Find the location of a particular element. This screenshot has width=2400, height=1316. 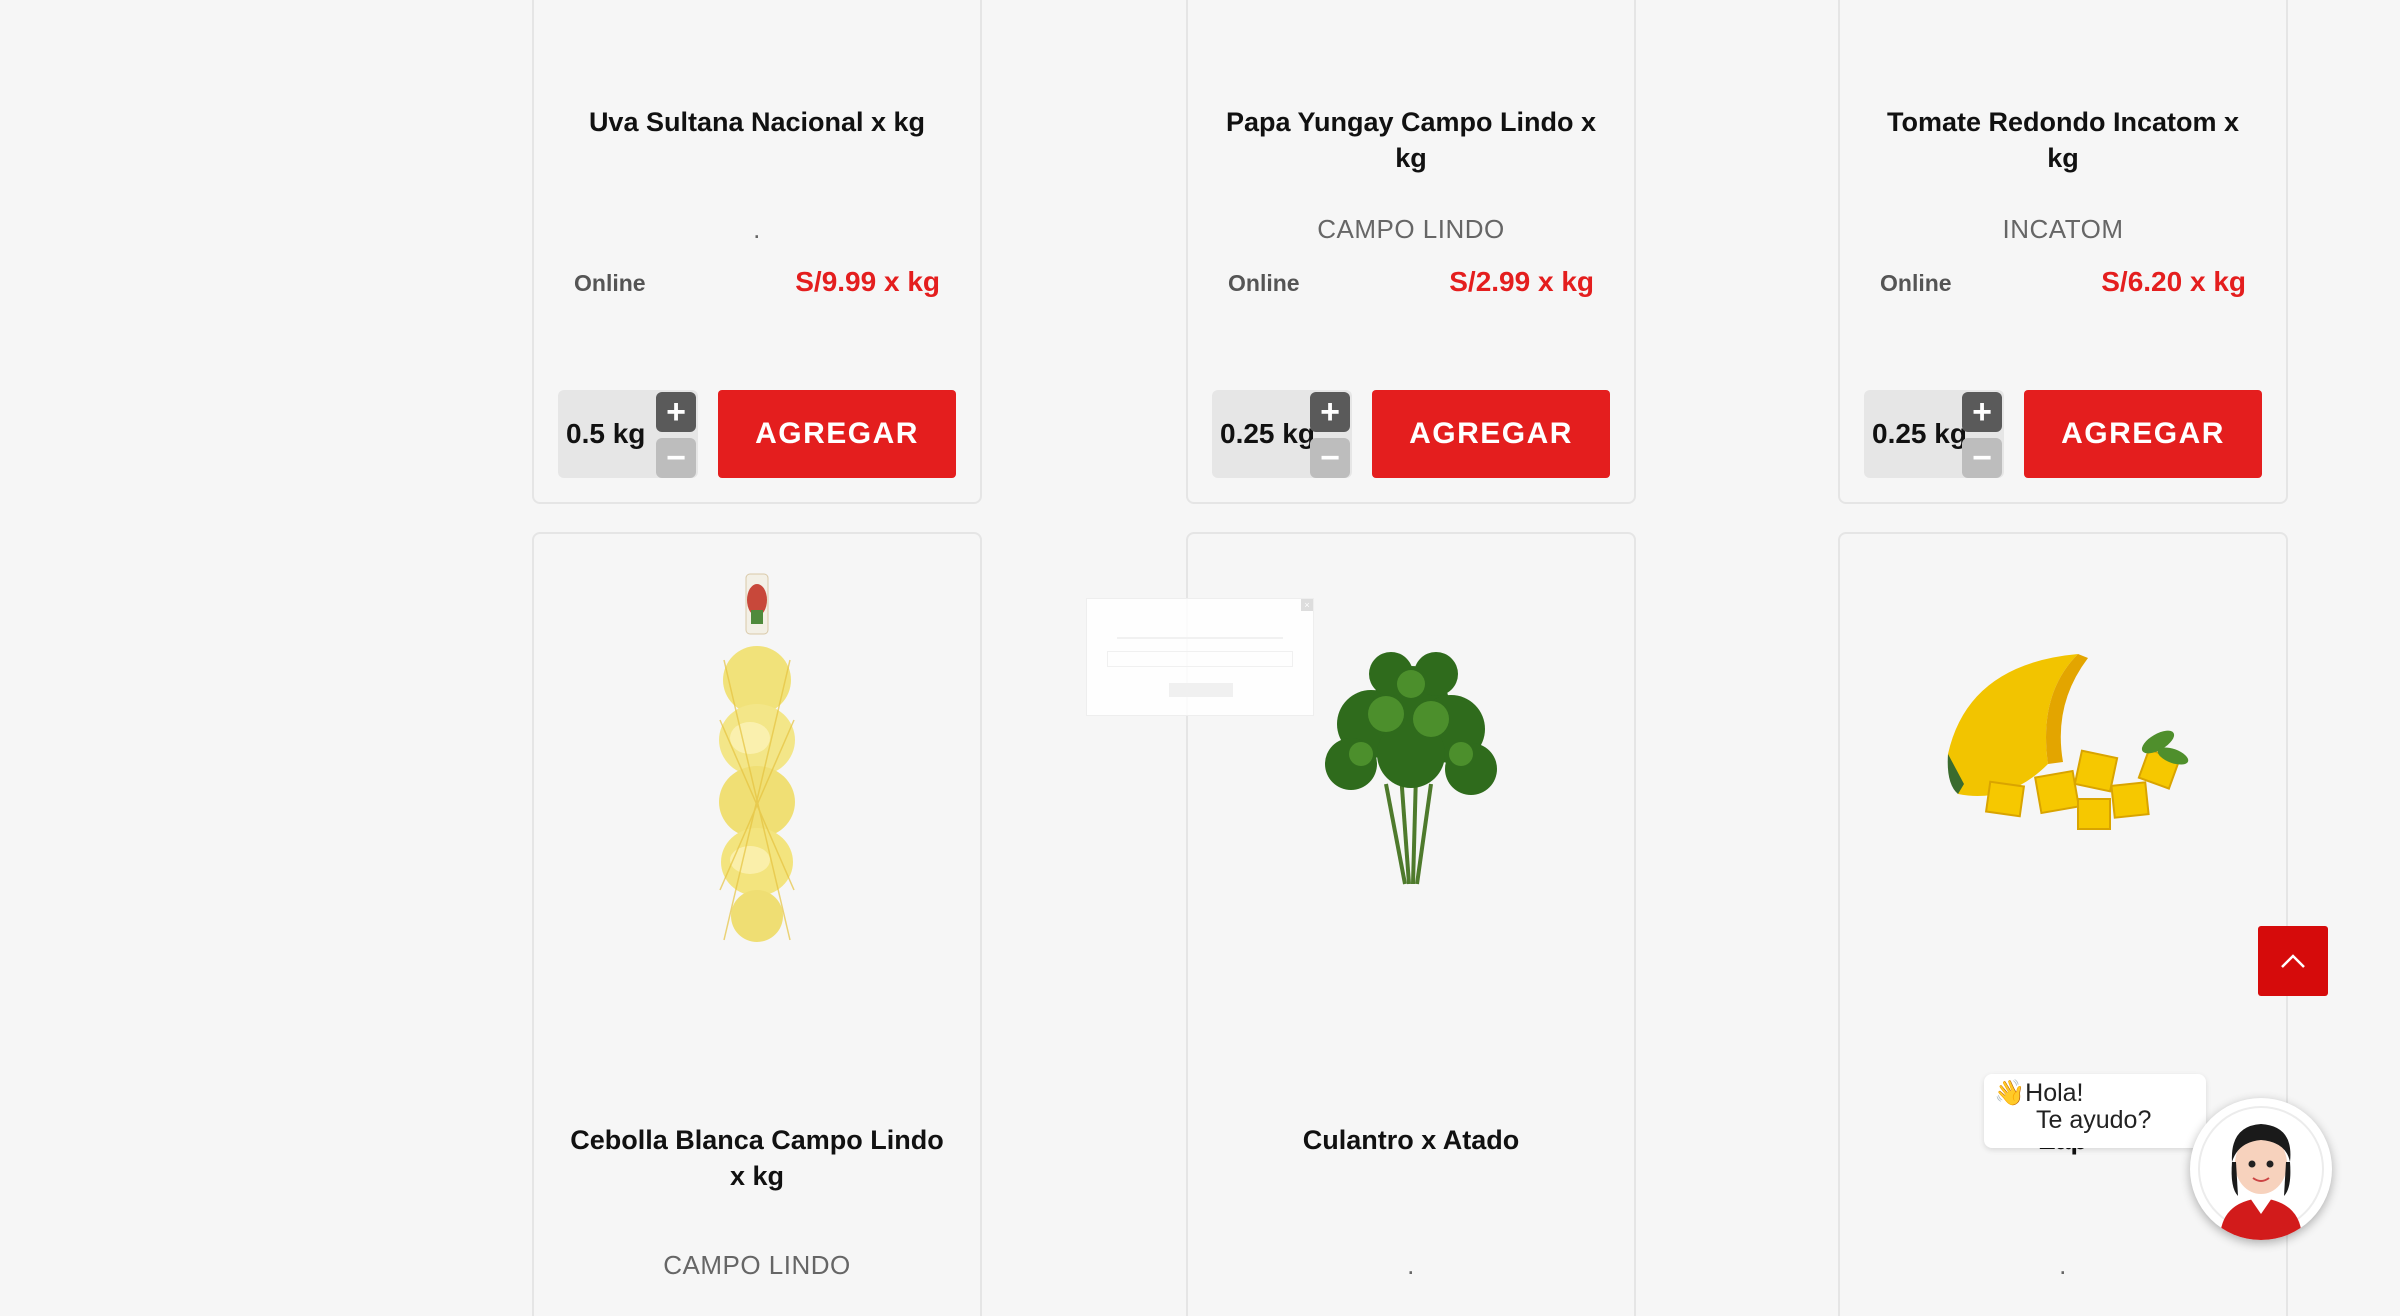

product-price: S/6.20 x kg is located at coordinates (2173, 281).